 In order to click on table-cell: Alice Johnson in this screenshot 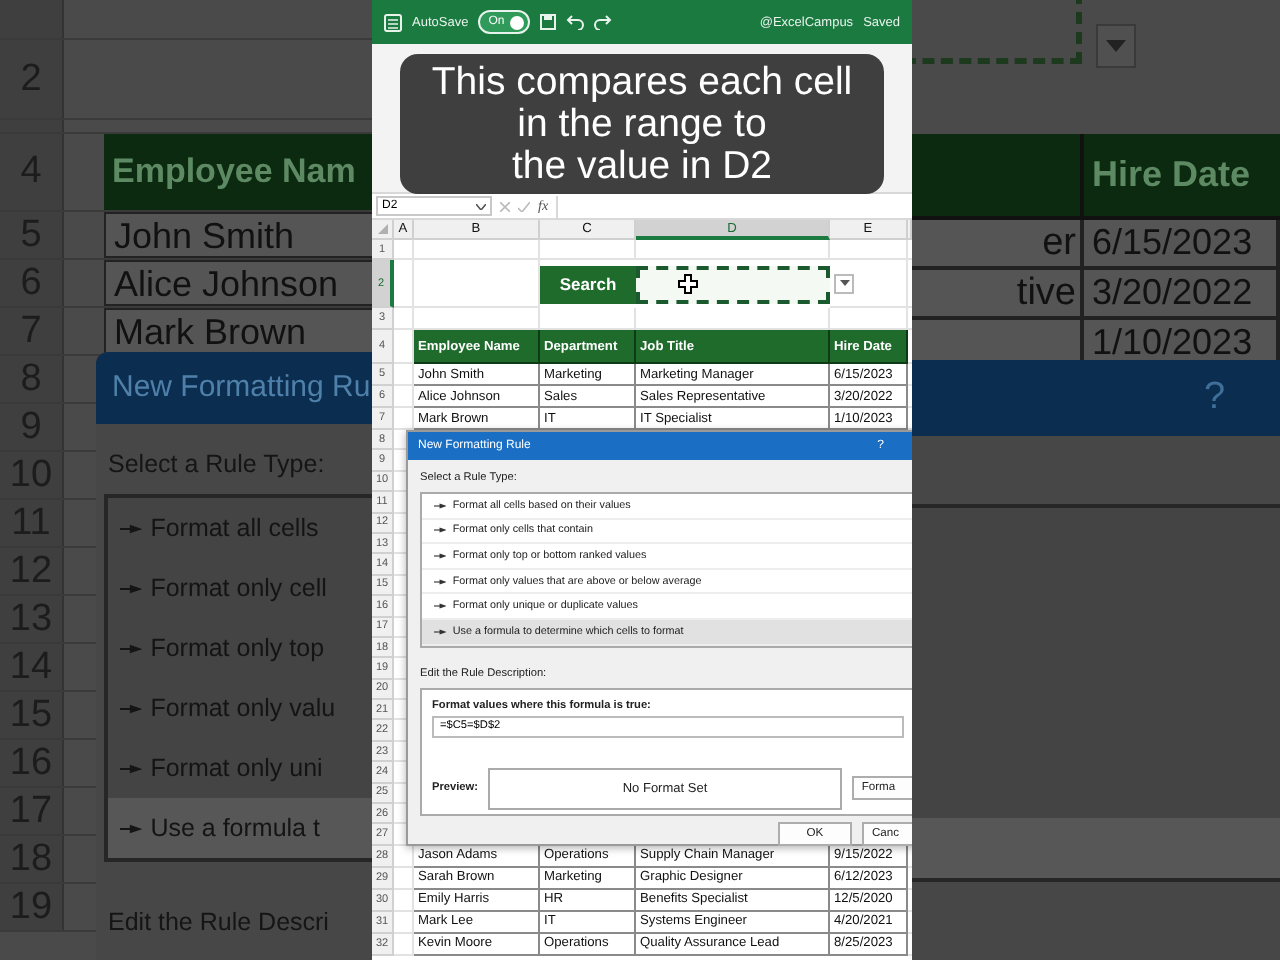, I will do `click(238, 283)`.